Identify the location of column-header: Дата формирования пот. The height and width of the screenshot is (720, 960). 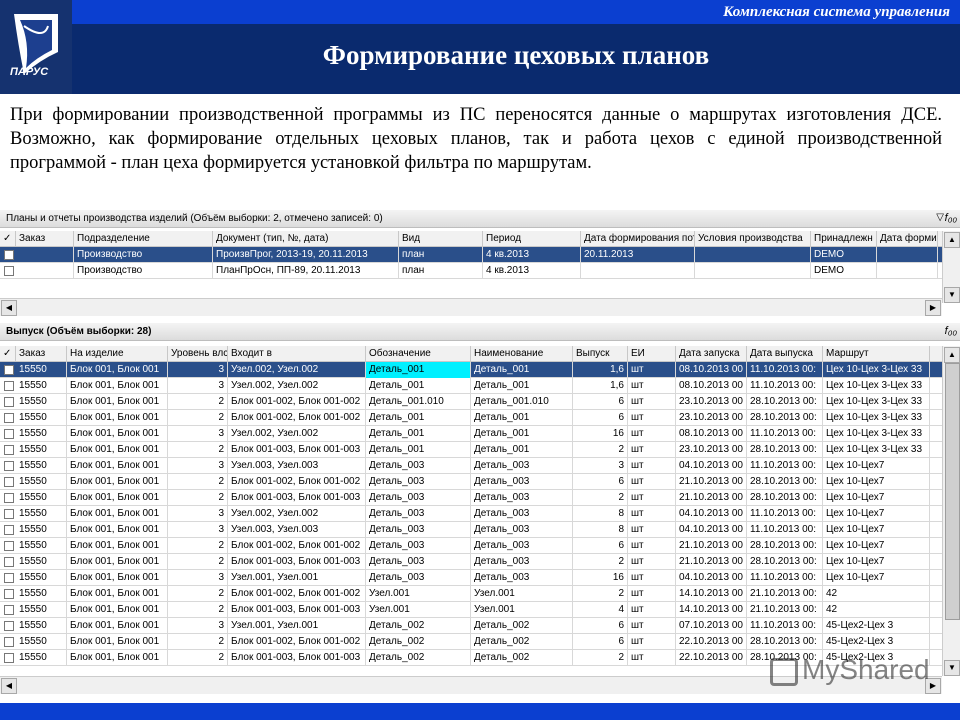
(638, 238).